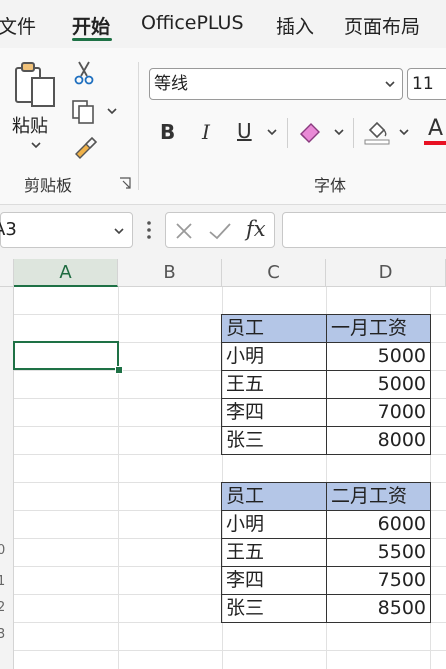 This screenshot has width=446, height=669. What do you see at coordinates (3, 634) in the screenshot?
I see `row-number: 3` at bounding box center [3, 634].